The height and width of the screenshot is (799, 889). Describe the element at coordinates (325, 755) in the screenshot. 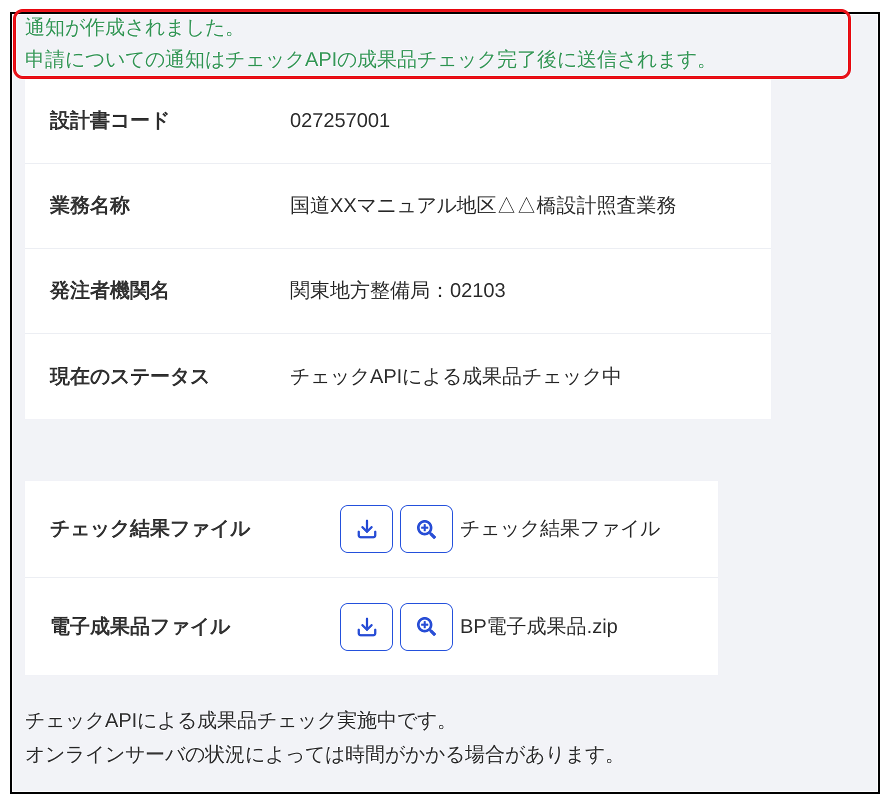

I see `status-message: オンラインサーバの状況によっては時間がかかる場合があります。` at that location.